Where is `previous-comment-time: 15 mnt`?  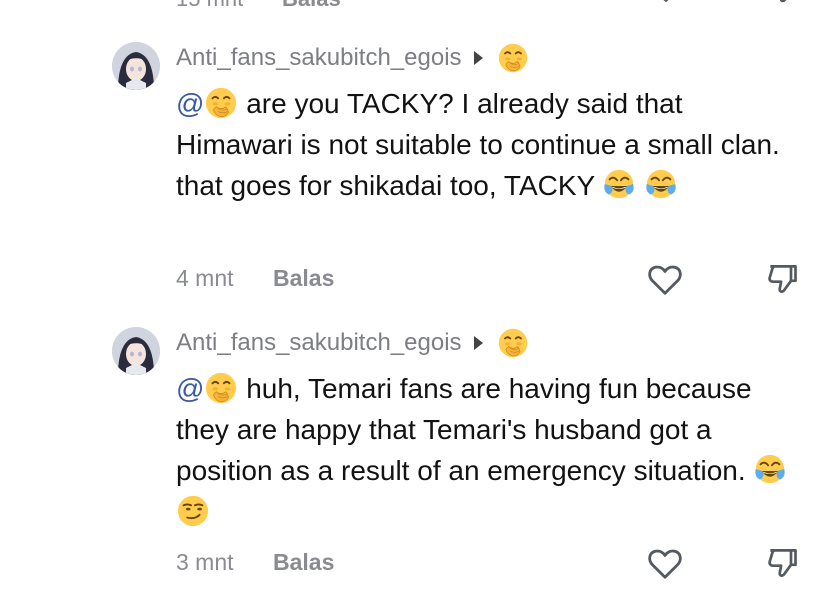
previous-comment-time: 15 mnt is located at coordinates (209, 6).